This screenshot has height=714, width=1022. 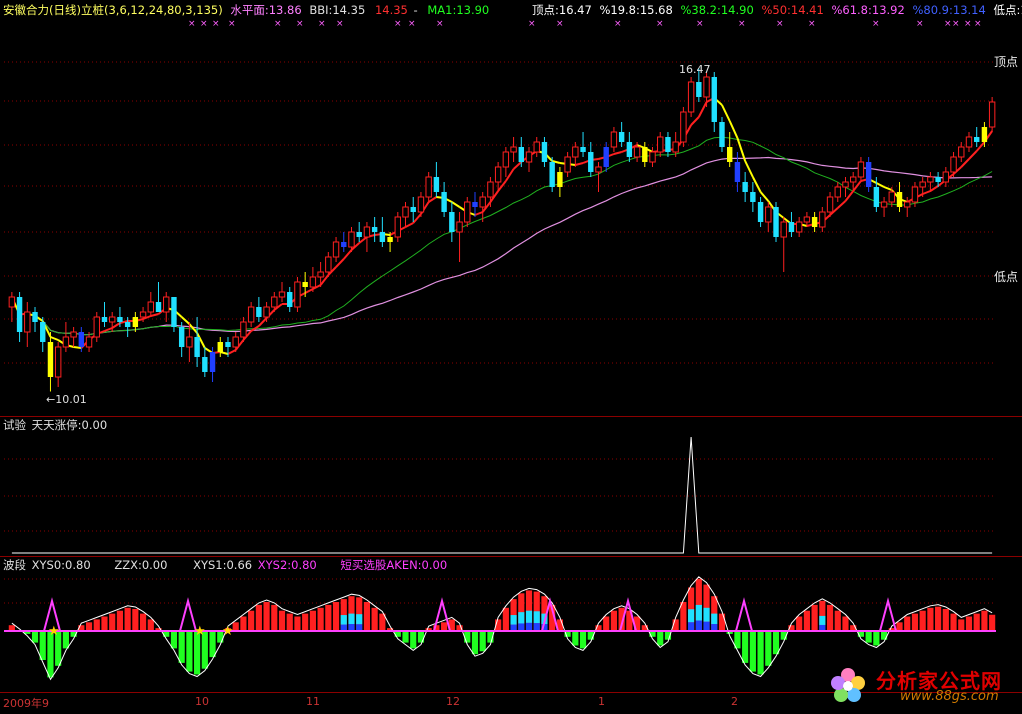 What do you see at coordinates (300, 24) in the screenshot?
I see `signal-marker-5: ×` at bounding box center [300, 24].